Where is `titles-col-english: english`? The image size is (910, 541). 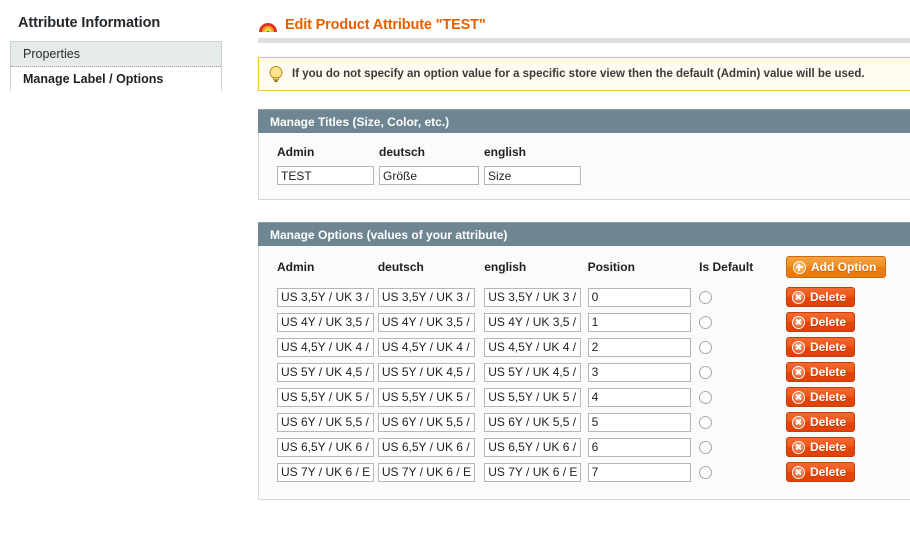
titles-col-english: english is located at coordinates (505, 152).